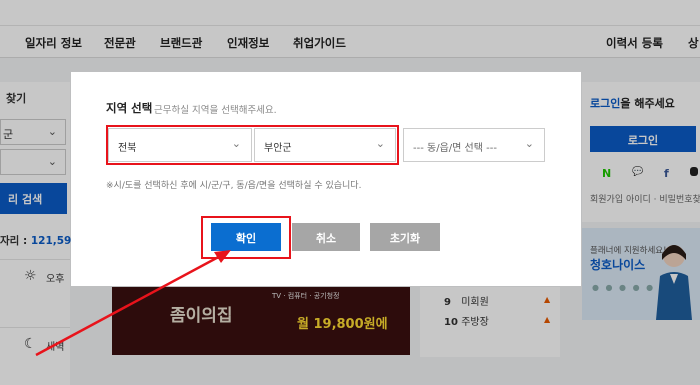  I want to click on modal-description: 근무하실 지역을 선택해주세요., so click(215, 110).